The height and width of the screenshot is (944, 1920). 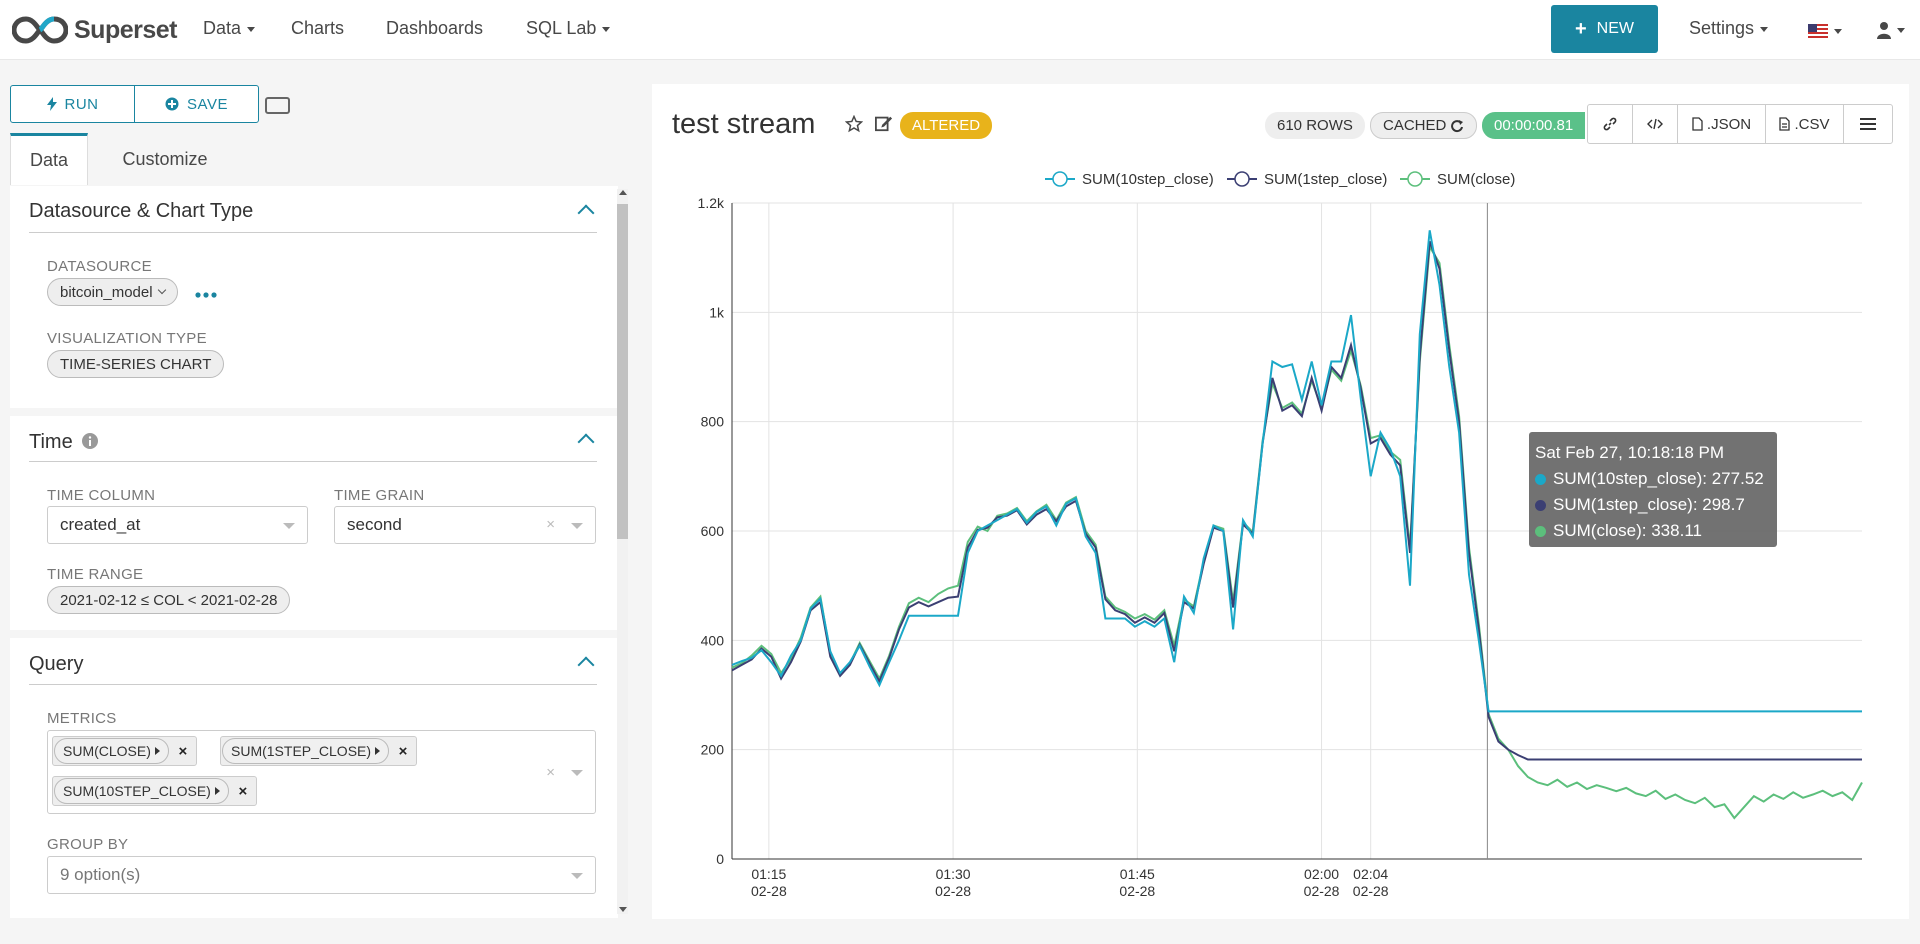 I want to click on plus-circle-icon, so click(x=172, y=104).